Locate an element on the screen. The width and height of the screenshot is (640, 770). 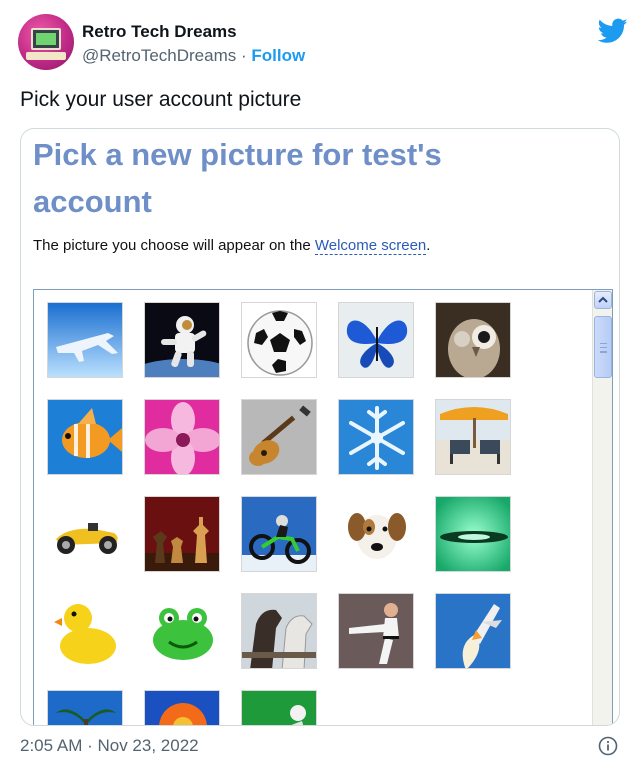
green-picture-icon is located at coordinates (279, 708).